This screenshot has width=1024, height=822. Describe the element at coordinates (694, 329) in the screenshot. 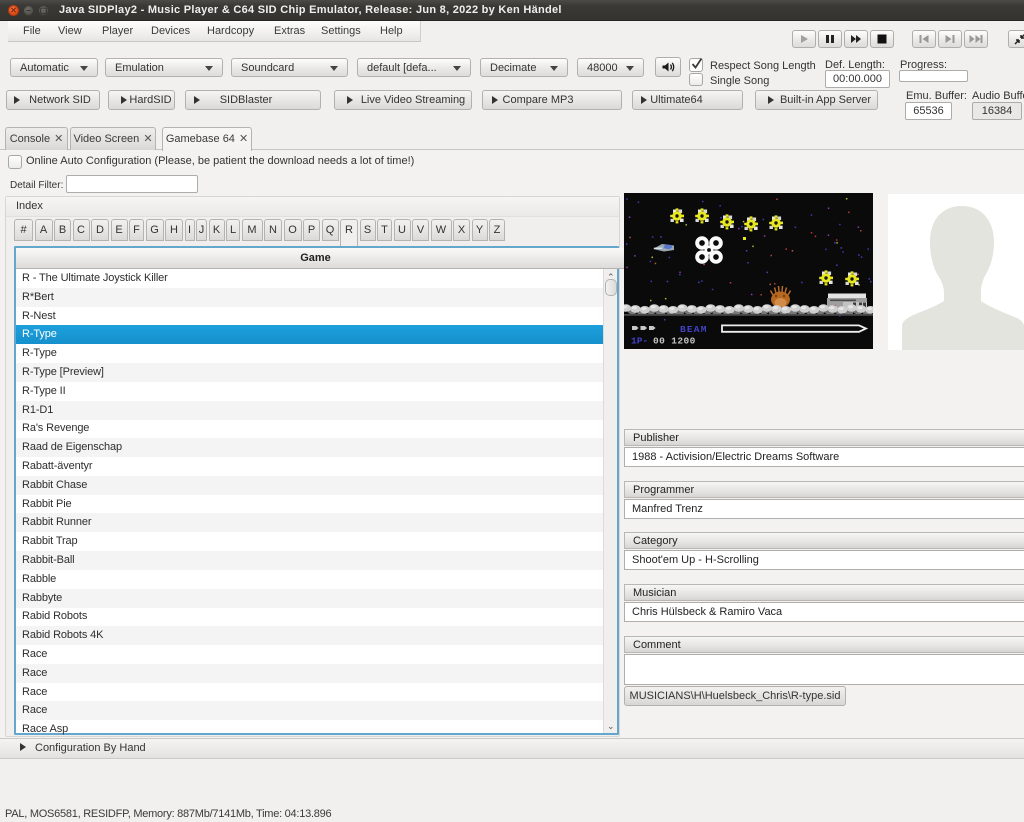

I see `svg-text: BEAM` at that location.